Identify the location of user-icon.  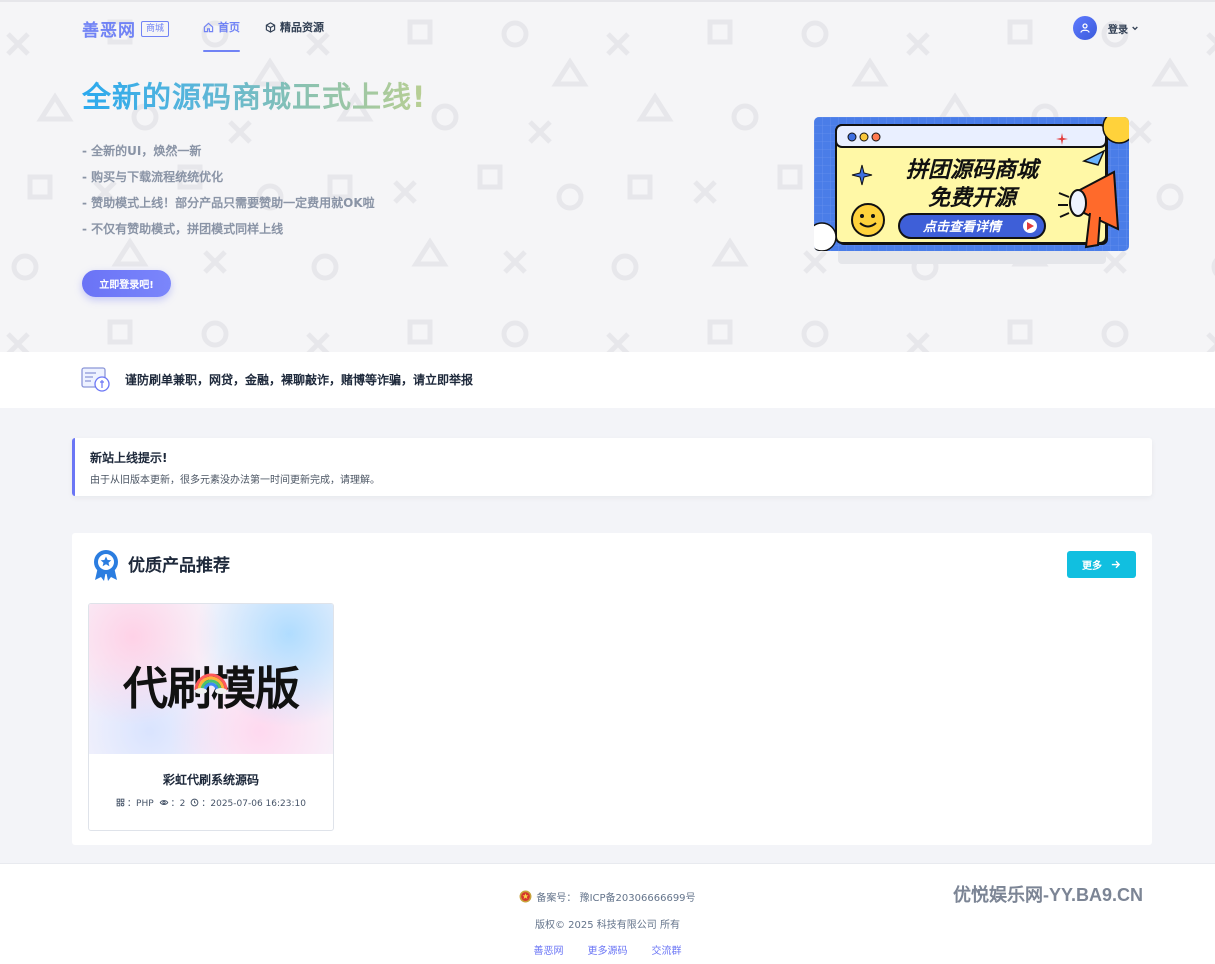
(1085, 28).